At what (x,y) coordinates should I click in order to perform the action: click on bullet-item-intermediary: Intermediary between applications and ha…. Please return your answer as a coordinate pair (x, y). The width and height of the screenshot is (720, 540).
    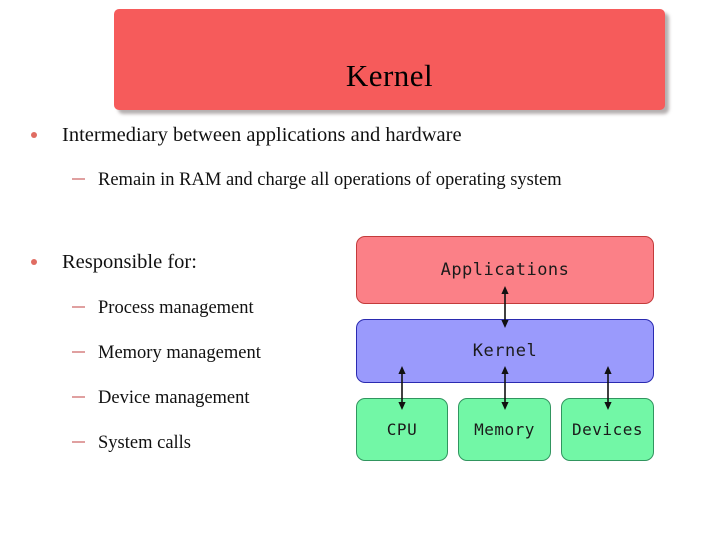
    Looking at the image, I should click on (246, 135).